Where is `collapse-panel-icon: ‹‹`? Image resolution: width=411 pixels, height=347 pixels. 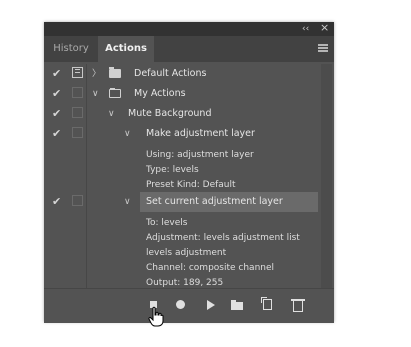
collapse-panel-icon: ‹‹ is located at coordinates (305, 29).